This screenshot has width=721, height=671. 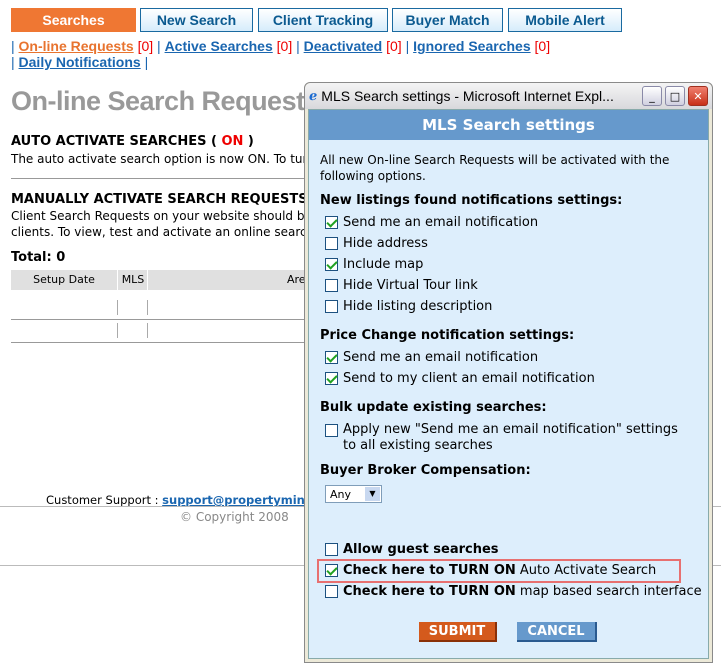 What do you see at coordinates (412, 549) in the screenshot?
I see `guest-search-checkbox: Allow guest searches` at bounding box center [412, 549].